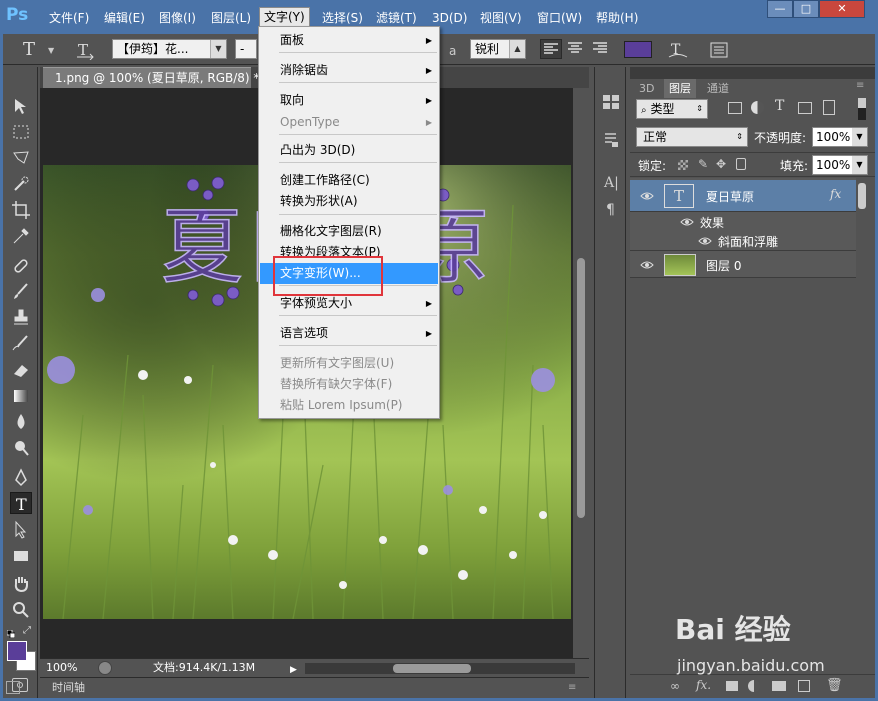 The image size is (878, 701). What do you see at coordinates (757, 107) in the screenshot?
I see `filter-adjustment-icon` at bounding box center [757, 107].